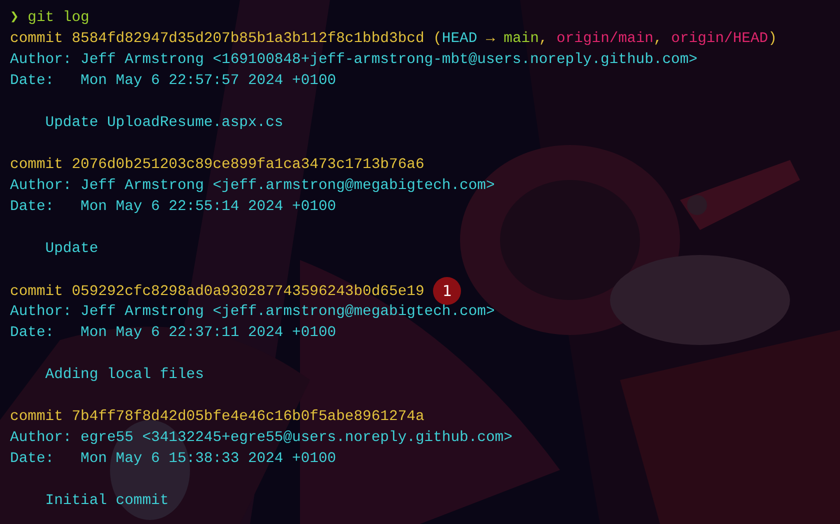 This screenshot has height=524, width=840. Describe the element at coordinates (217, 292) in the screenshot. I see `commit-line: commit 059292cfc8298ad0a930287743596243b0d65e19` at that location.